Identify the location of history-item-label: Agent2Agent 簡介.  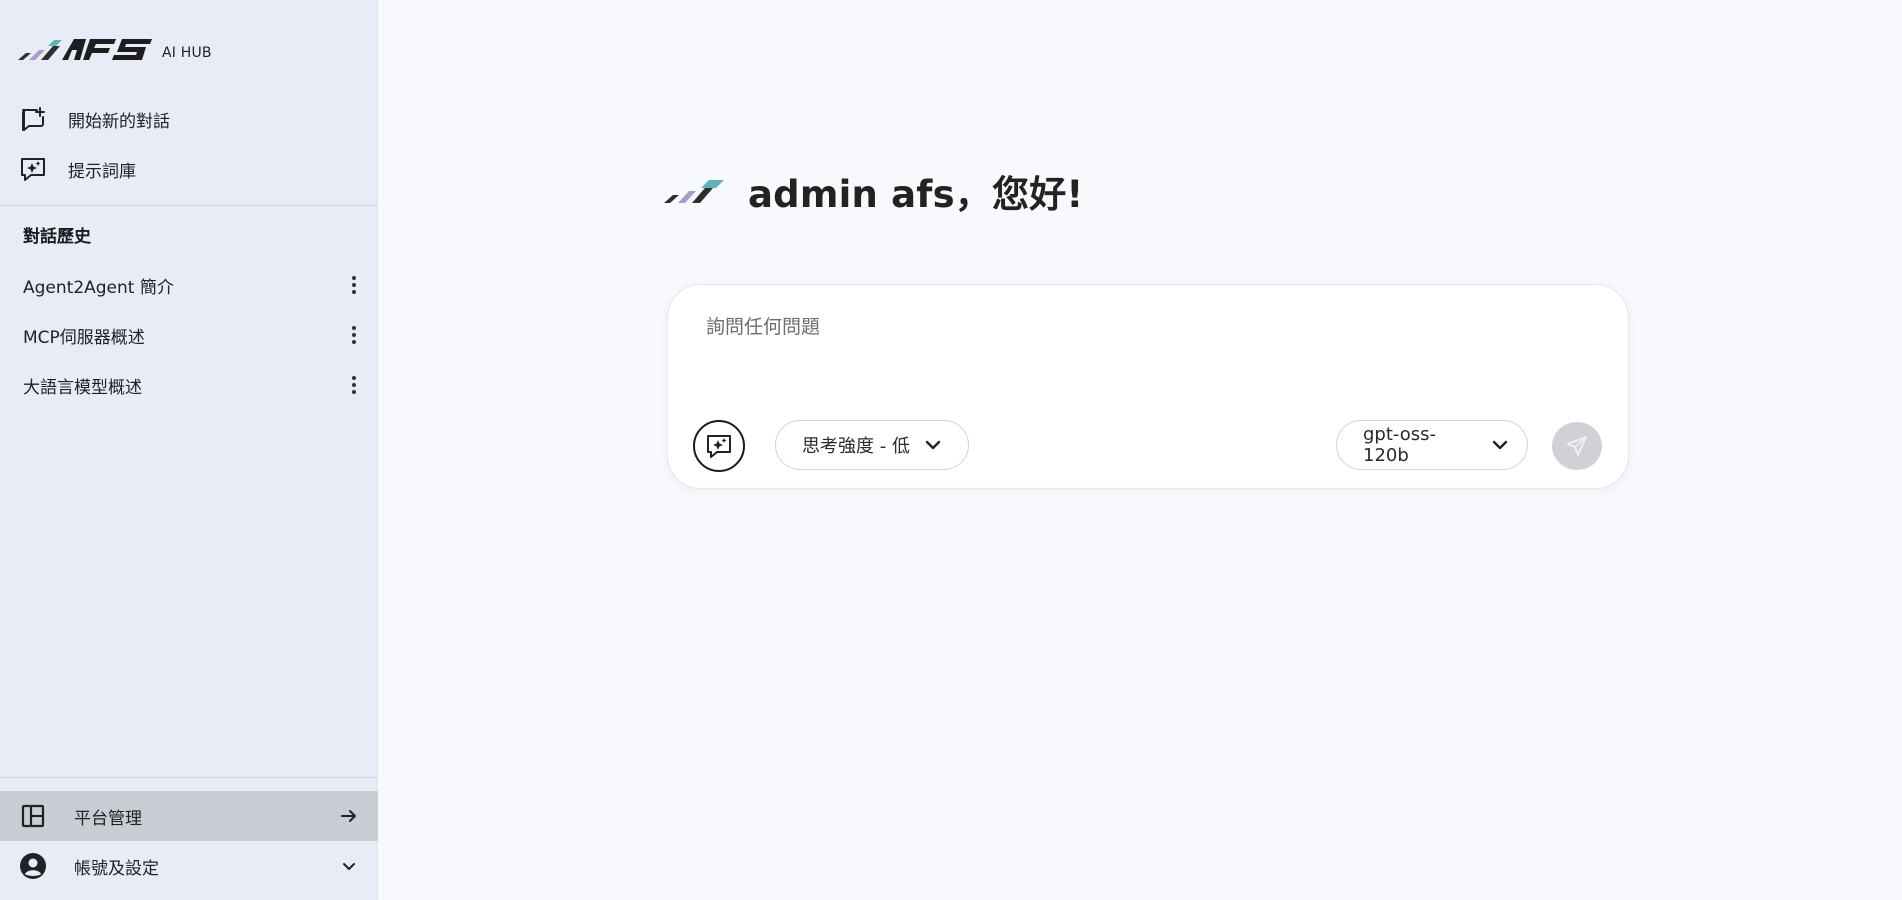
(98, 287).